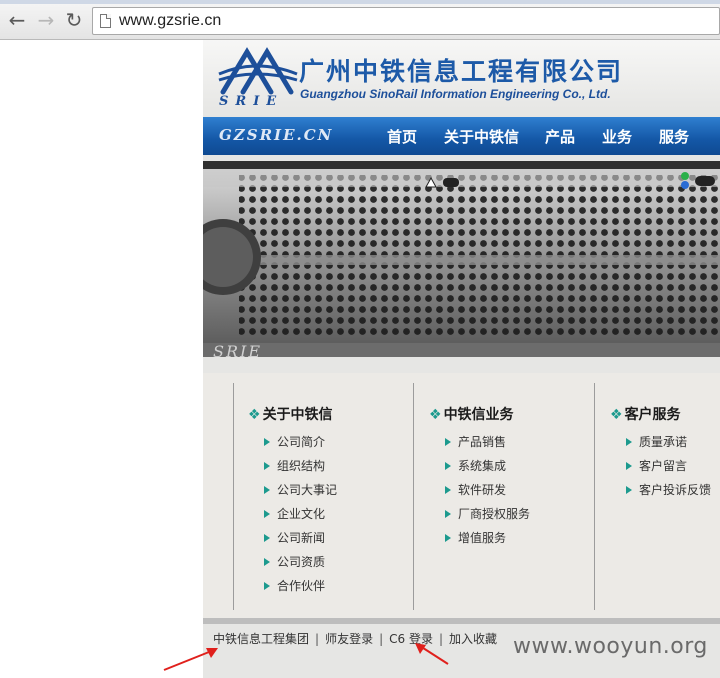 The image size is (720, 678). What do you see at coordinates (74, 21) in the screenshot?
I see `reload-icon: ↻` at bounding box center [74, 21].